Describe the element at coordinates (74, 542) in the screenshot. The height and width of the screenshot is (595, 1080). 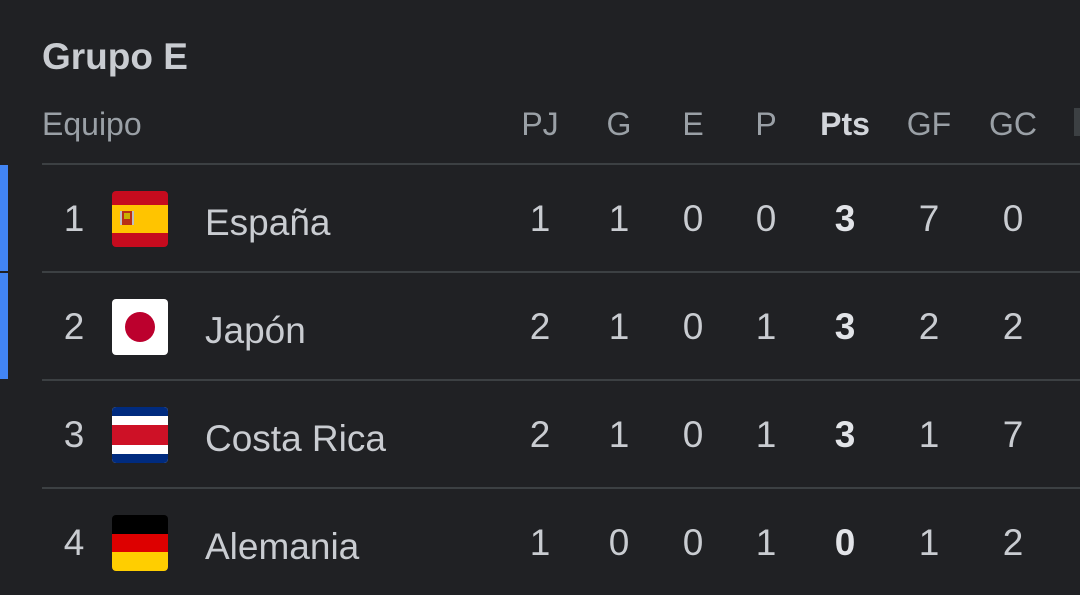
I see `position: 4` at that location.